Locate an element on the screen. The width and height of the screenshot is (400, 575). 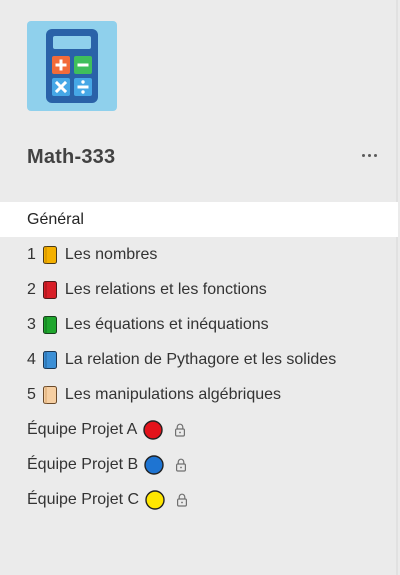
channel-equipe-projet-c: Équipe Projet C is located at coordinates (199, 499).